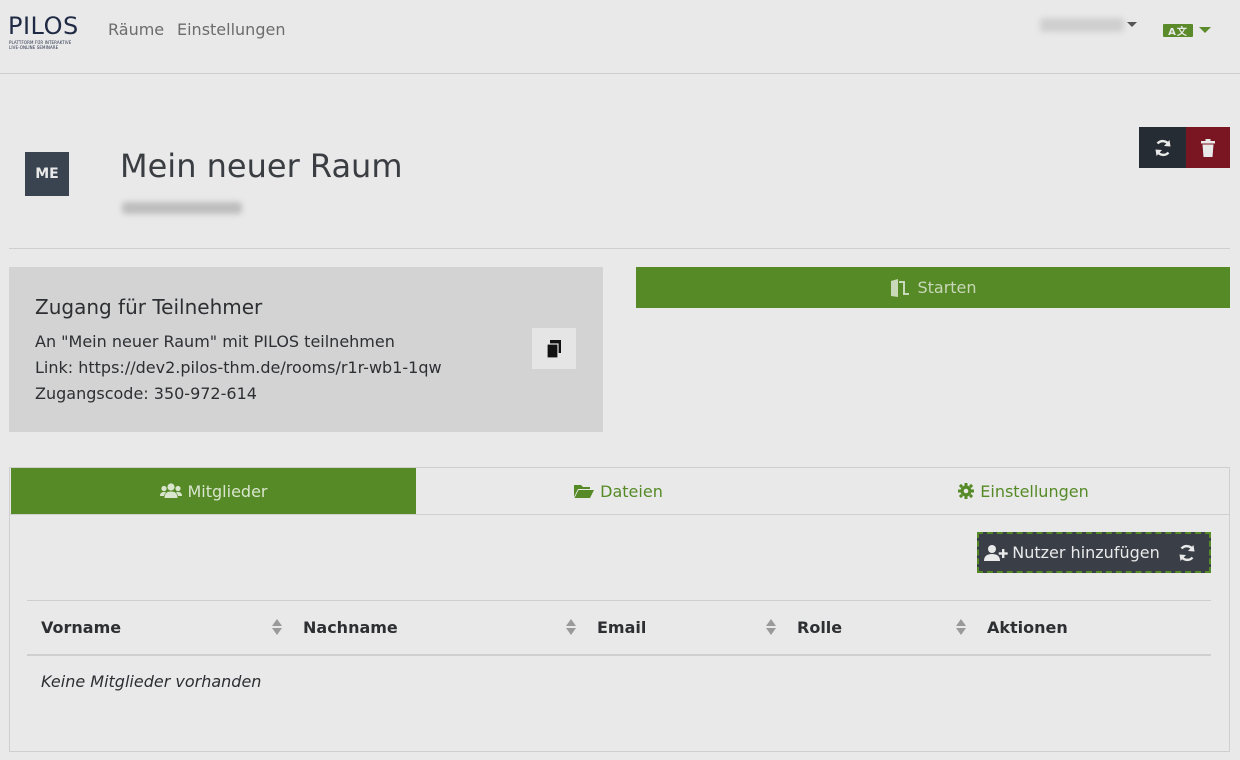 The height and width of the screenshot is (760, 1240). I want to click on cog-icon, so click(966, 491).